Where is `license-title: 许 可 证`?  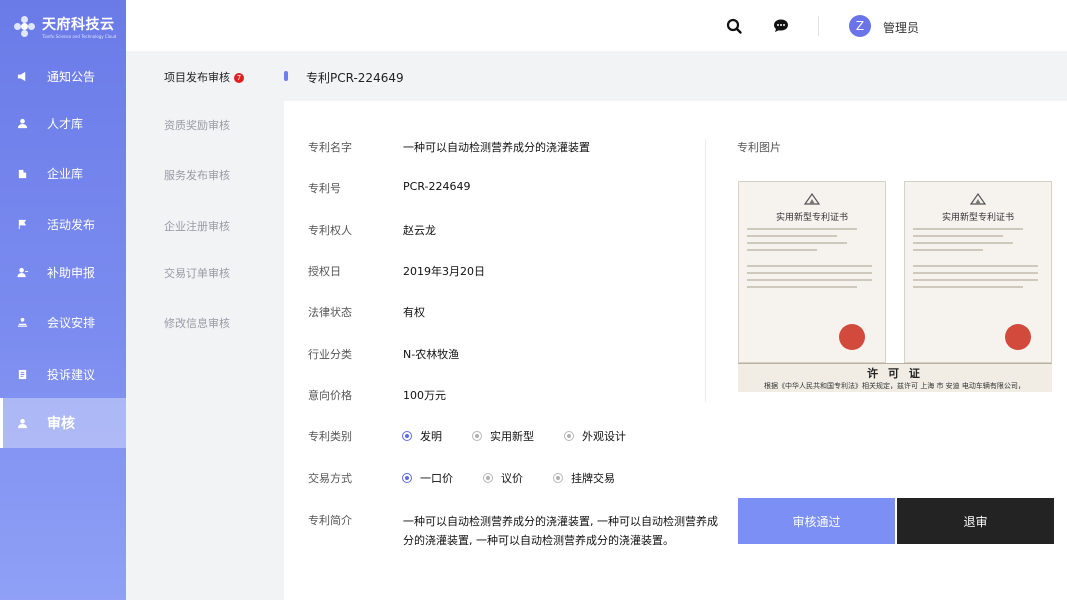 license-title: 许 可 证 is located at coordinates (895, 373).